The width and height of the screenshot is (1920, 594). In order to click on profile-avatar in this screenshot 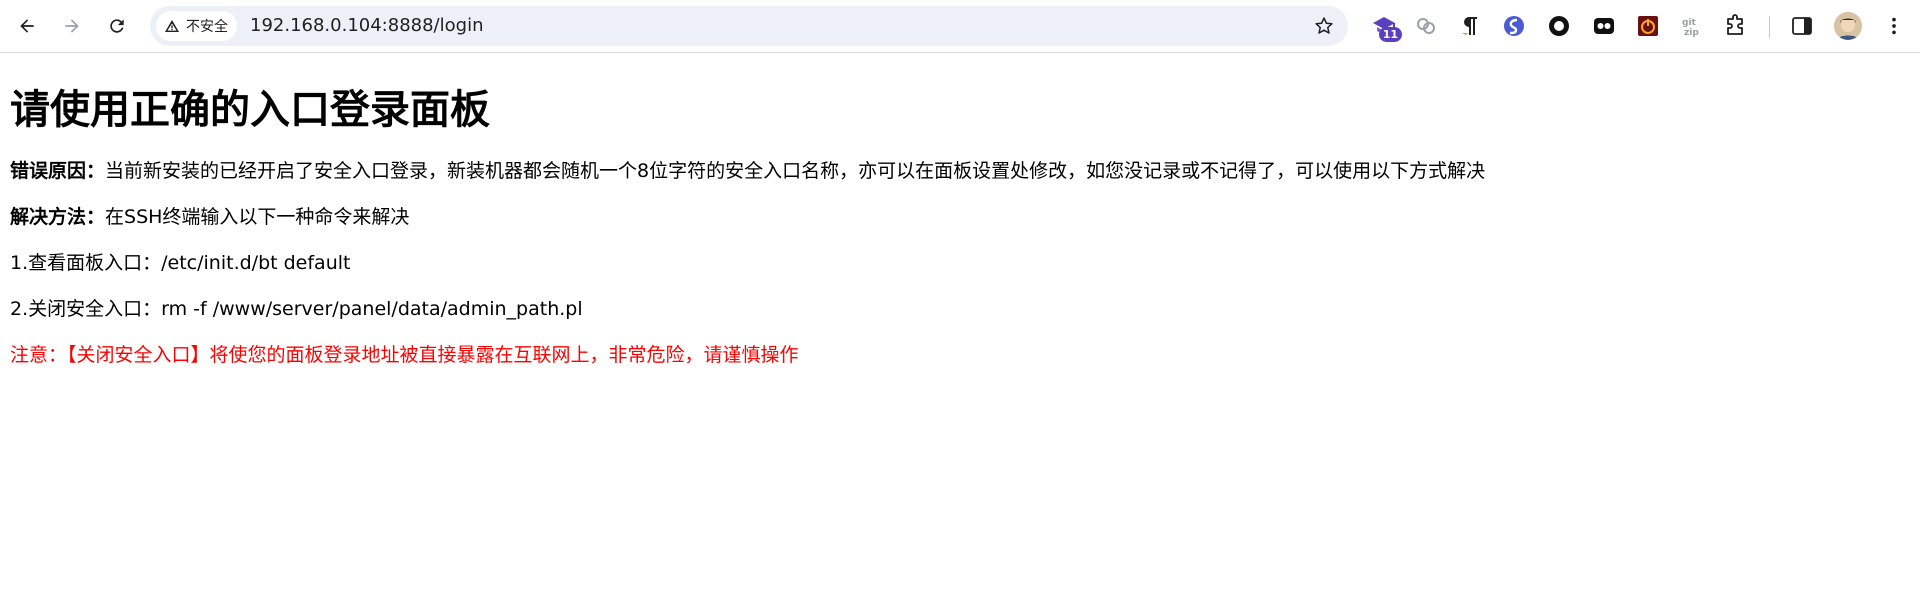, I will do `click(1848, 26)`.